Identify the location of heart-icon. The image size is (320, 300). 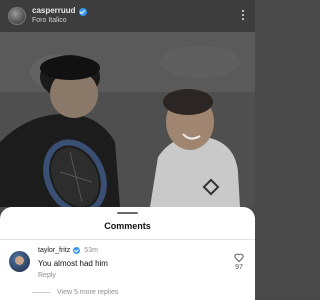
(239, 257).